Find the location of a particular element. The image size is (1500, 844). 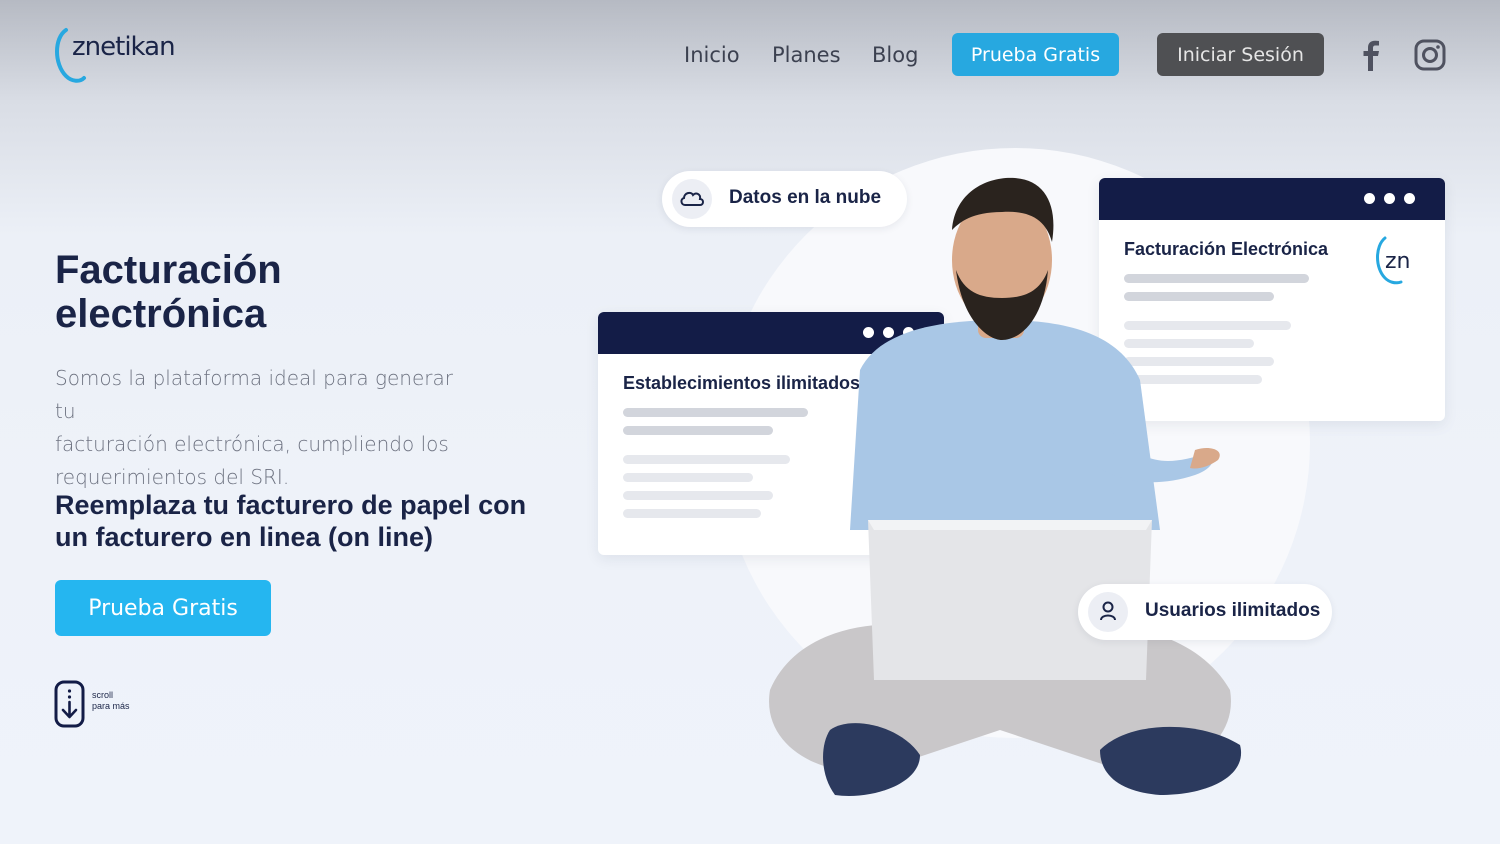

trial-button-nav: Prueba Gratis is located at coordinates (1035, 54).